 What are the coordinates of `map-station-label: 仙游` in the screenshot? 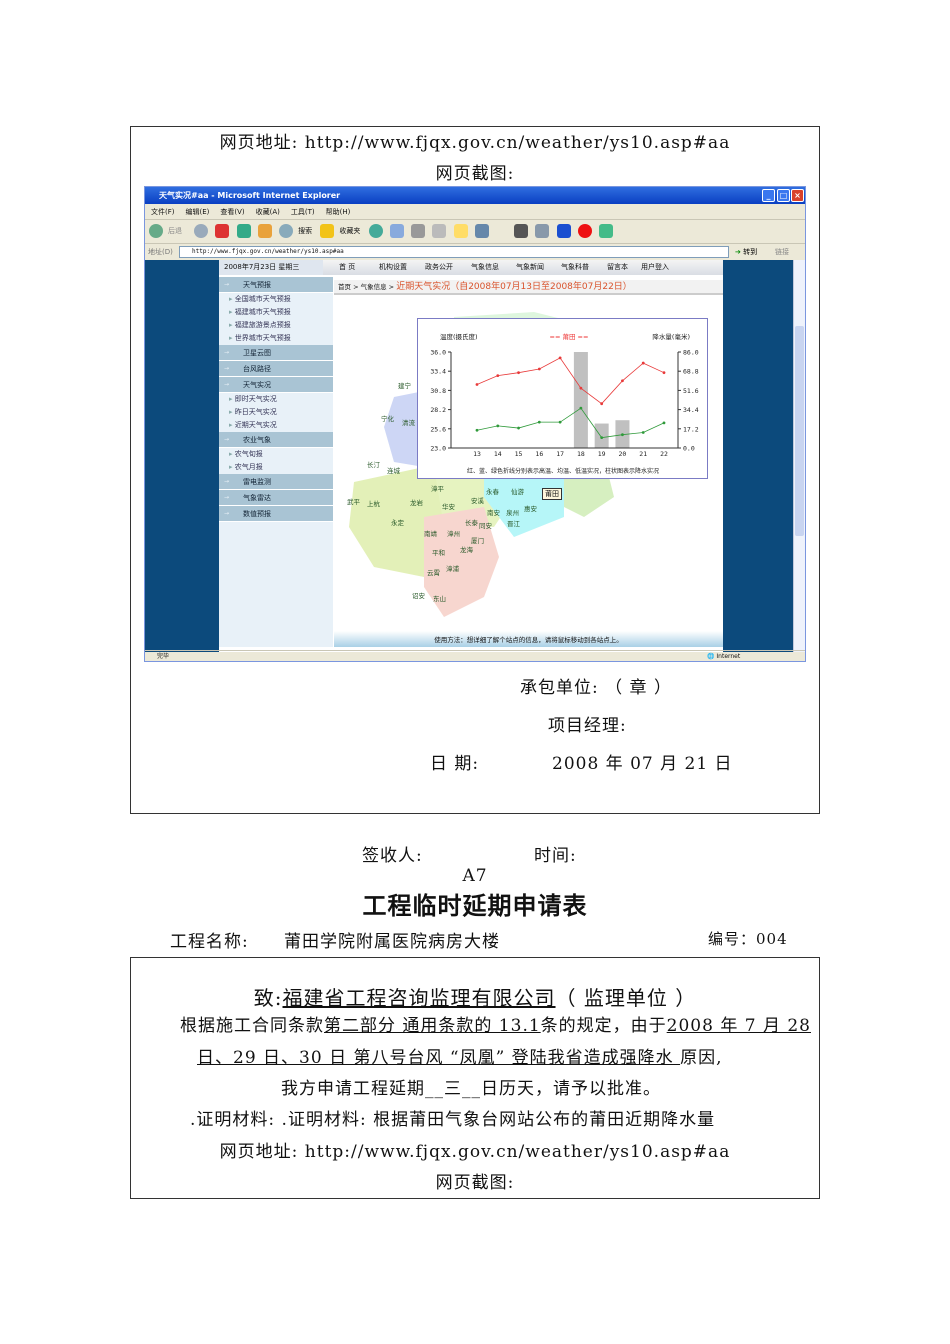 It's located at (517, 491).